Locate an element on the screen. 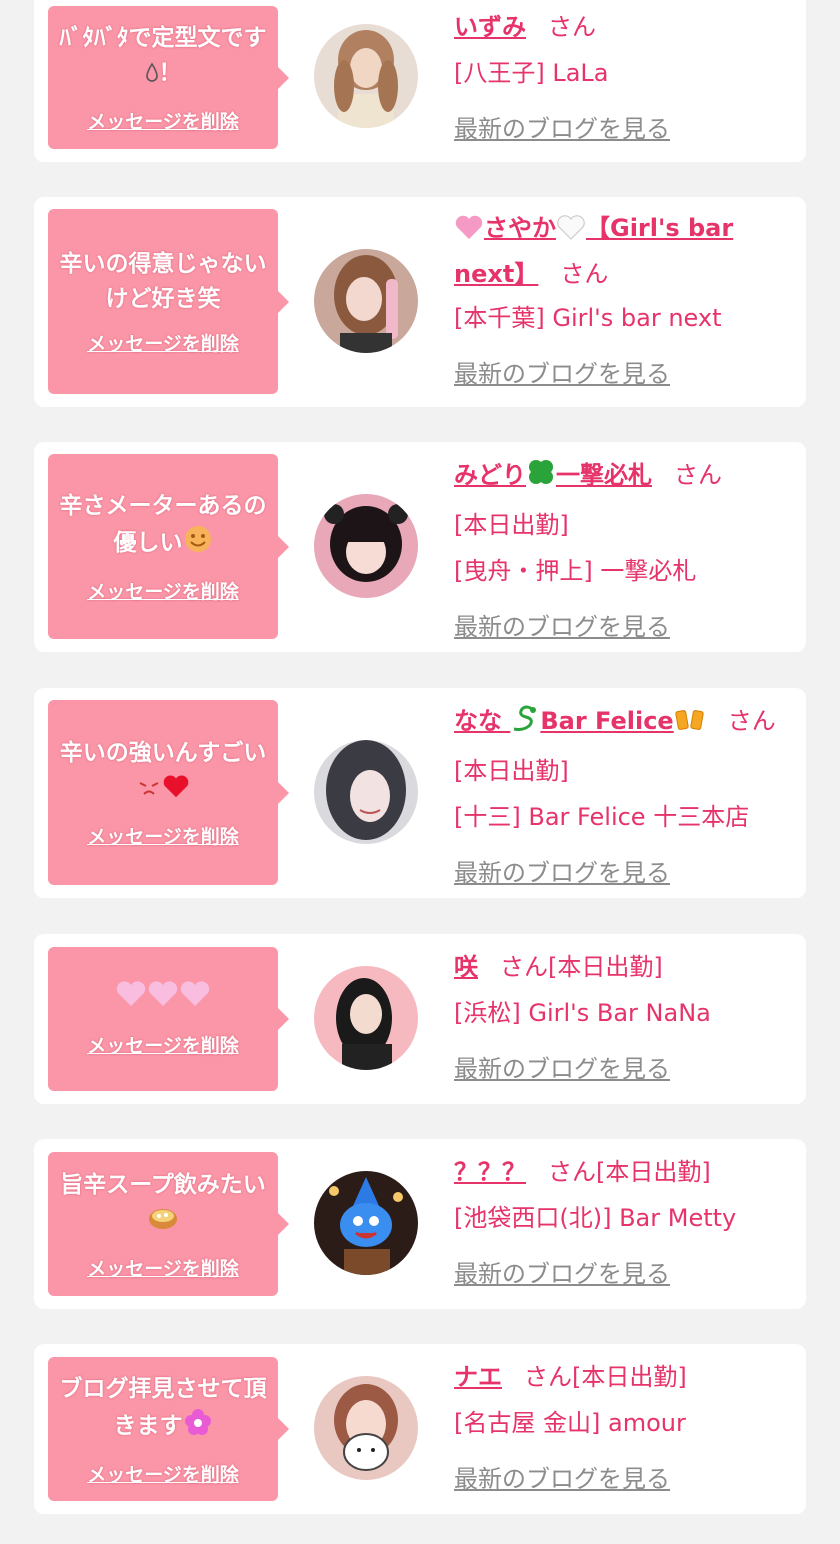  message-text: ﾊﾞﾀﾊﾞﾀで定型文です！ is located at coordinates (163, 58).